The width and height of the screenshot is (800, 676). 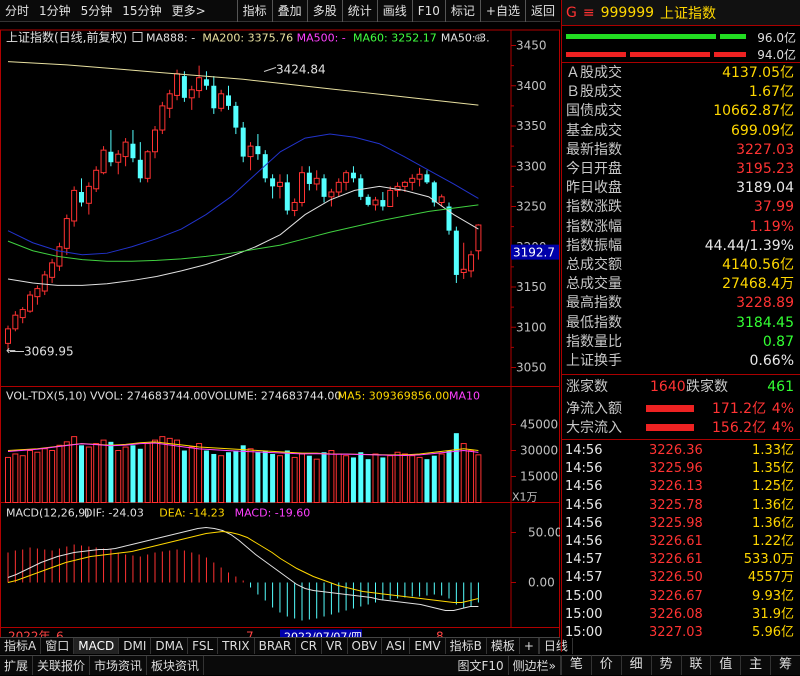 I want to click on indicator-tab-6: TRIX, so click(x=236, y=646).